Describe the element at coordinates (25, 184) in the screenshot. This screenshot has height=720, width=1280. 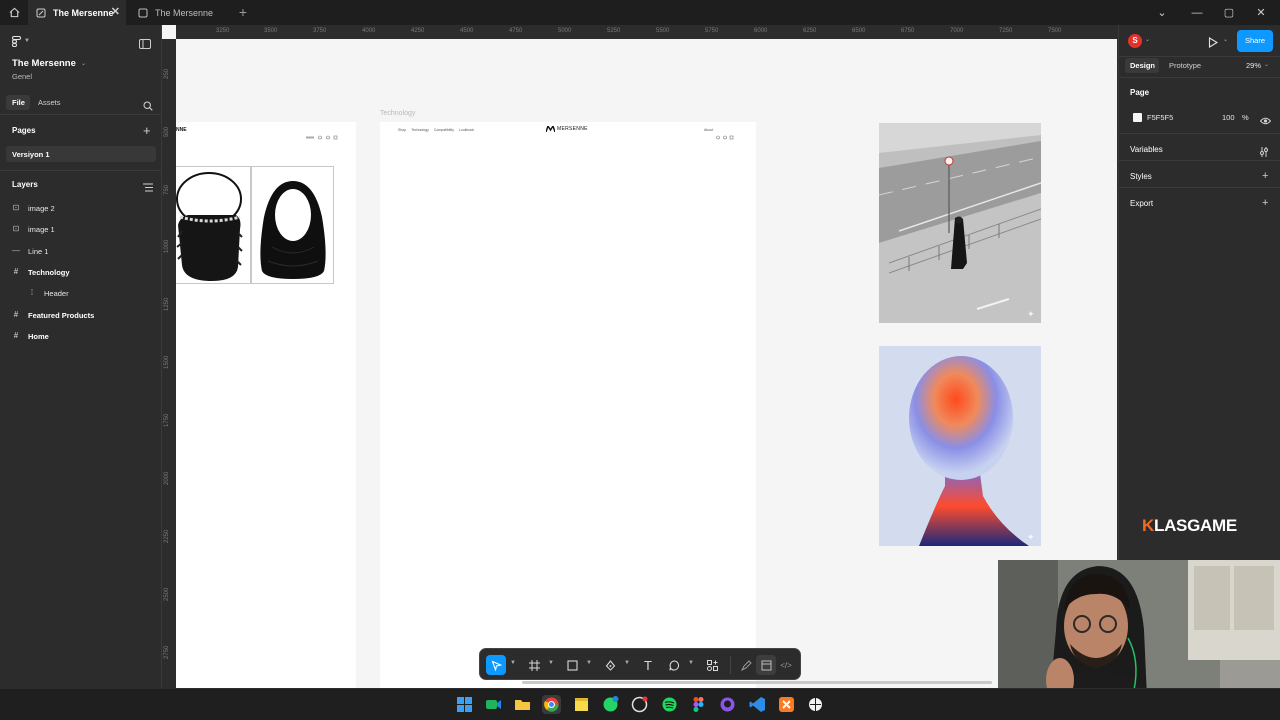
I see `layers-heading: Layers` at that location.